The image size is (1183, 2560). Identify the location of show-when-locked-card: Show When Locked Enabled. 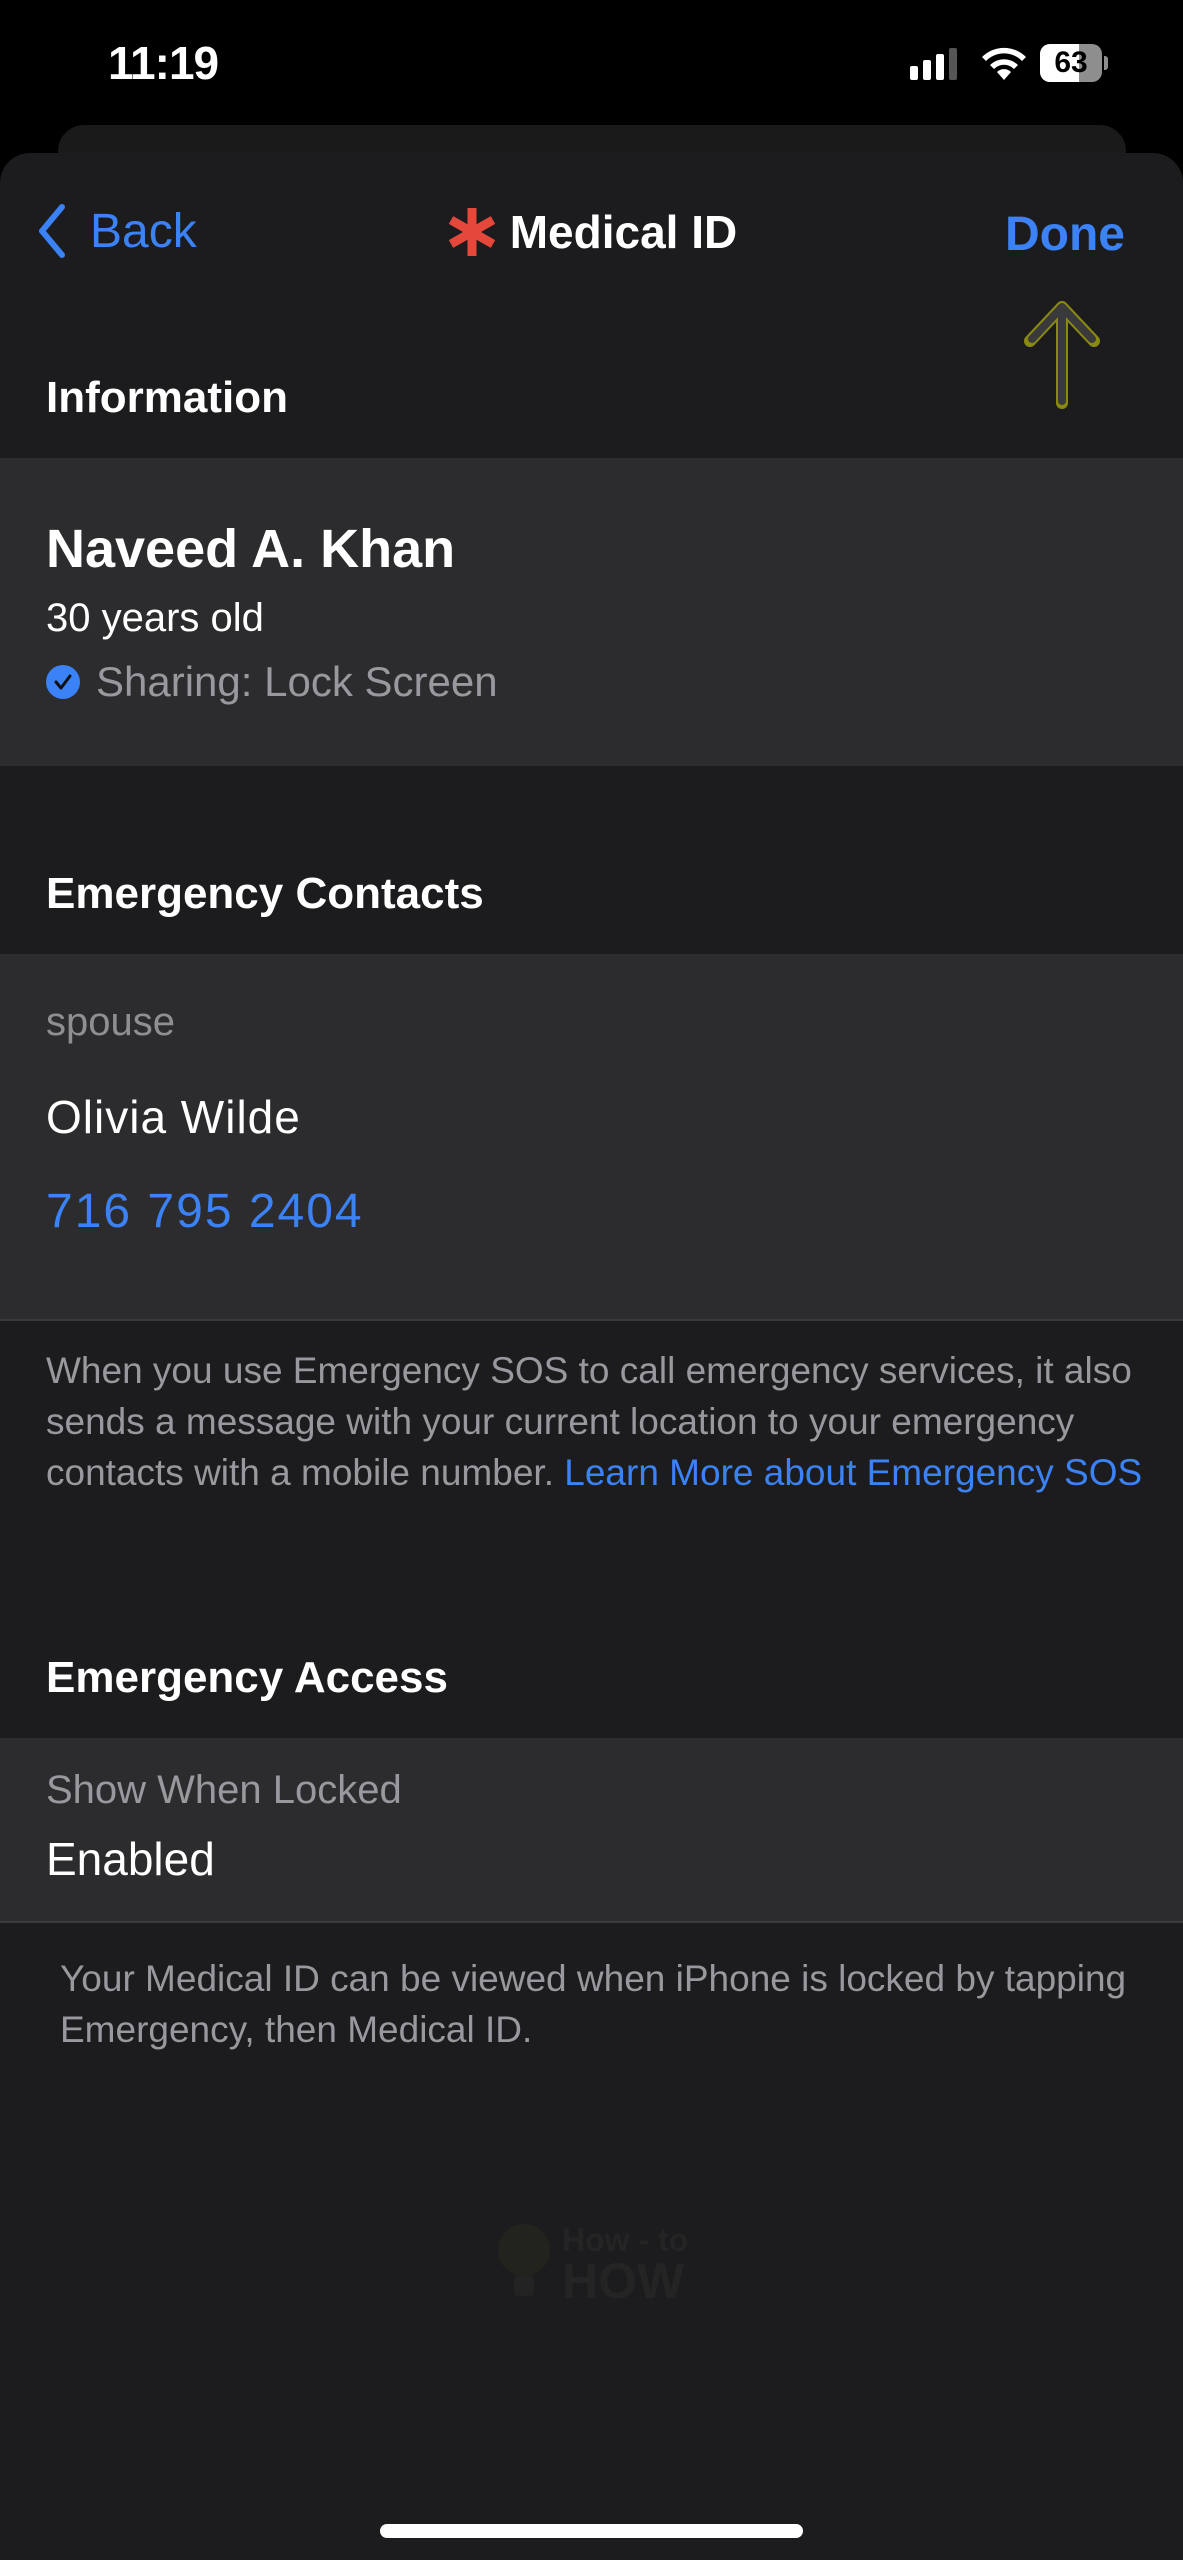
(591, 1829).